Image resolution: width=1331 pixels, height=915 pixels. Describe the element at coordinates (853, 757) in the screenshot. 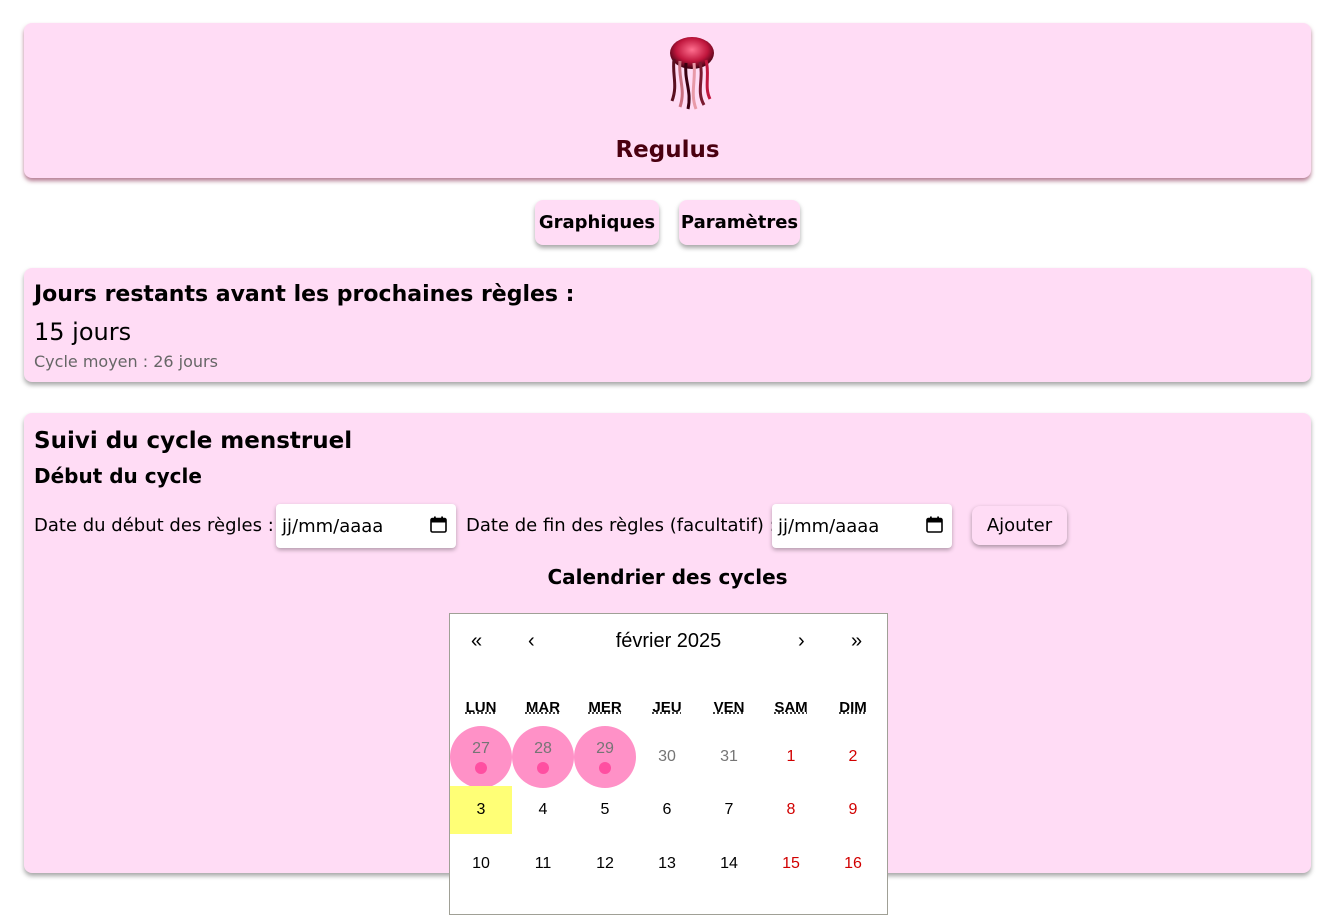

I see `calendar-day: 2` at that location.